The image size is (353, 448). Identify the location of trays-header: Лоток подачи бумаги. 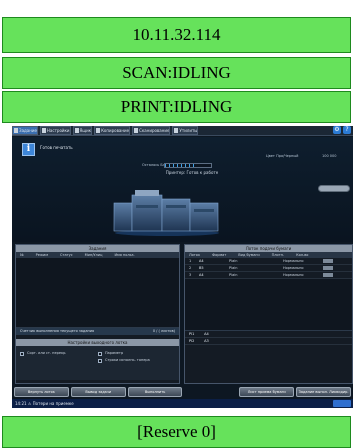
(268, 248).